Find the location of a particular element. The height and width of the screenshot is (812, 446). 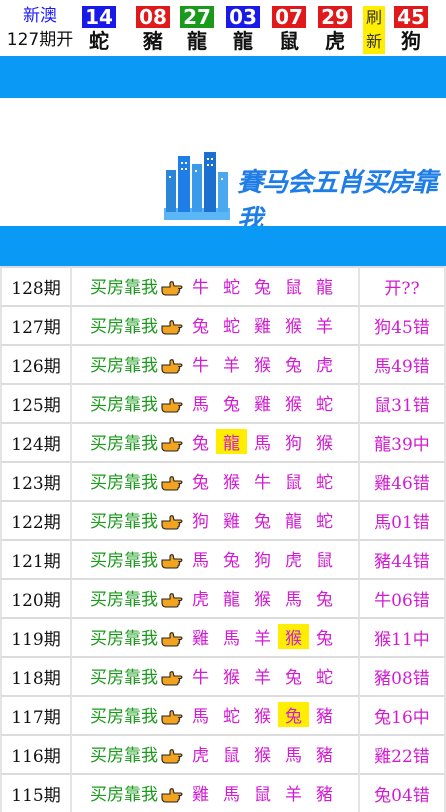

ball-zodiac: 蛇 is located at coordinates (99, 41).